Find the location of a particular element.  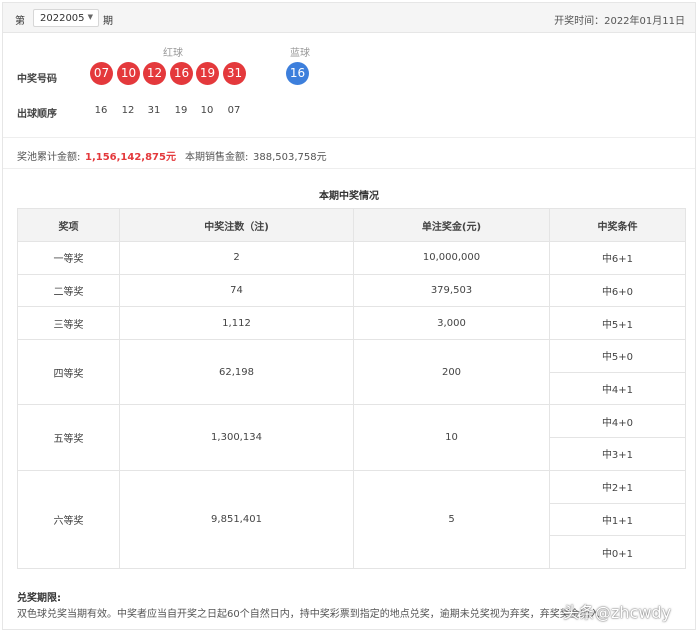

win-condition: 中4+0 is located at coordinates (617, 421).